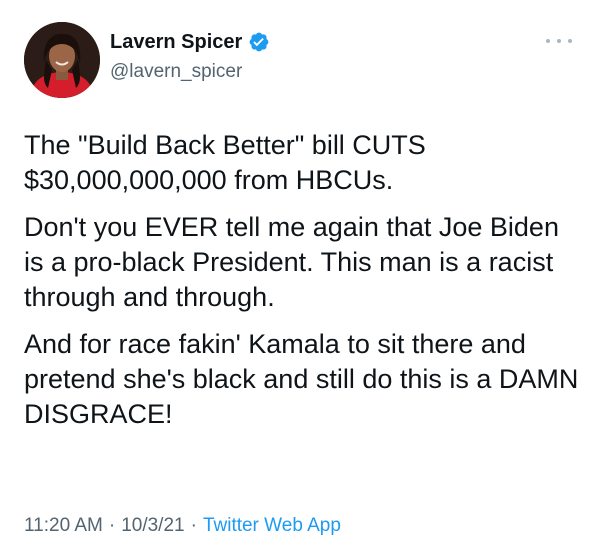  Describe the element at coordinates (152, 525) in the screenshot. I see `tweet-date: 10/3/21` at that location.